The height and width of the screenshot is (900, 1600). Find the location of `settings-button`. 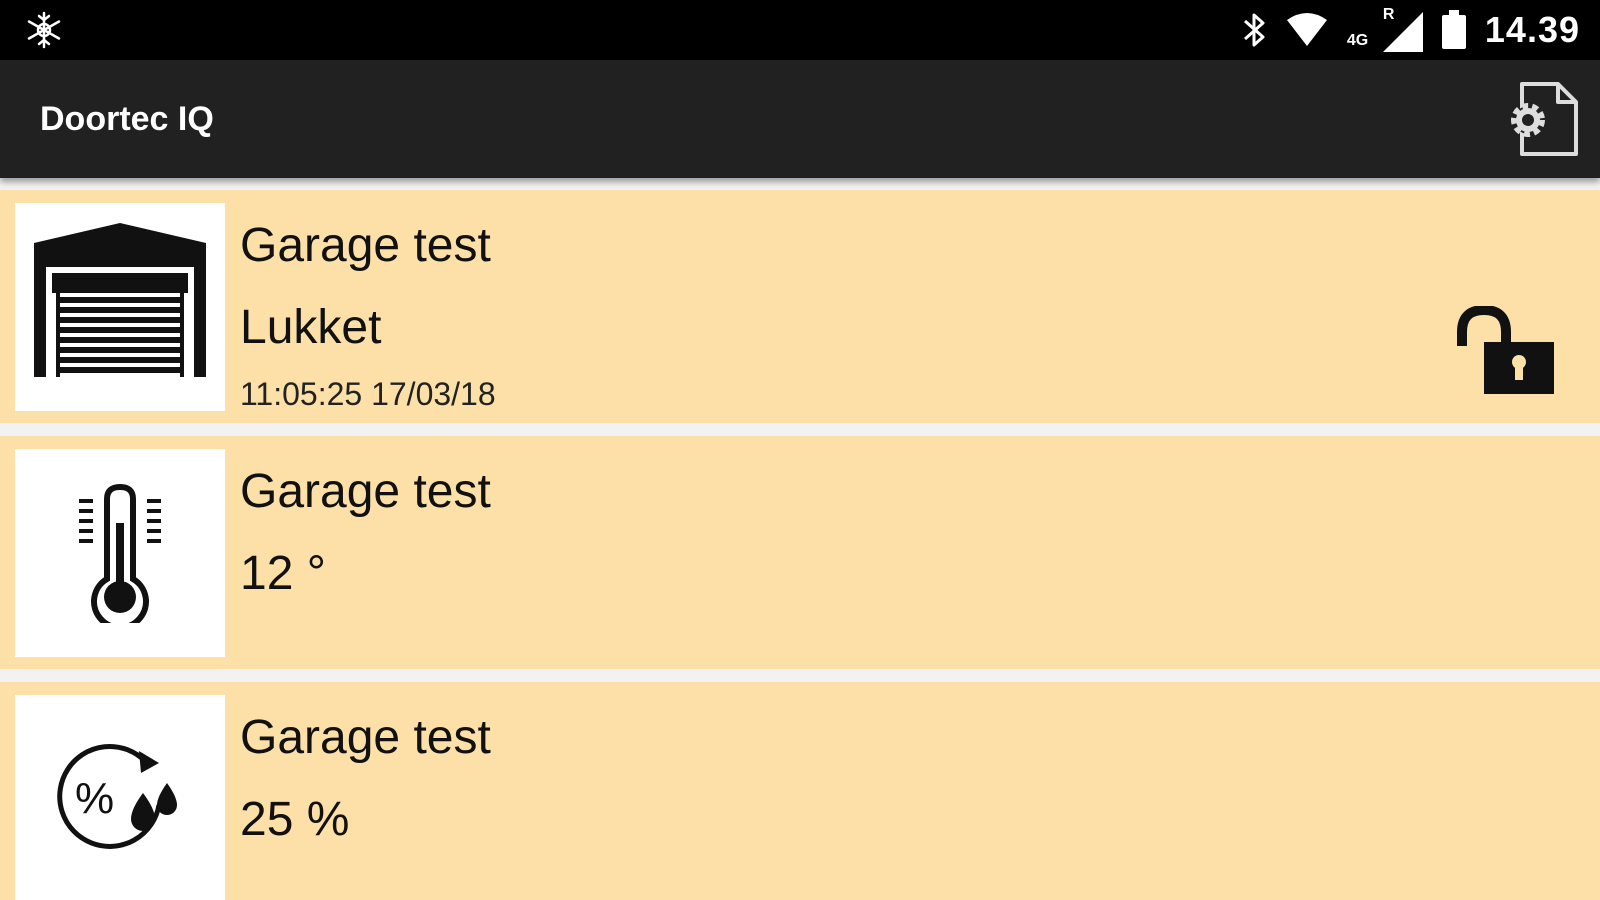

settings-button is located at coordinates (1541, 119).